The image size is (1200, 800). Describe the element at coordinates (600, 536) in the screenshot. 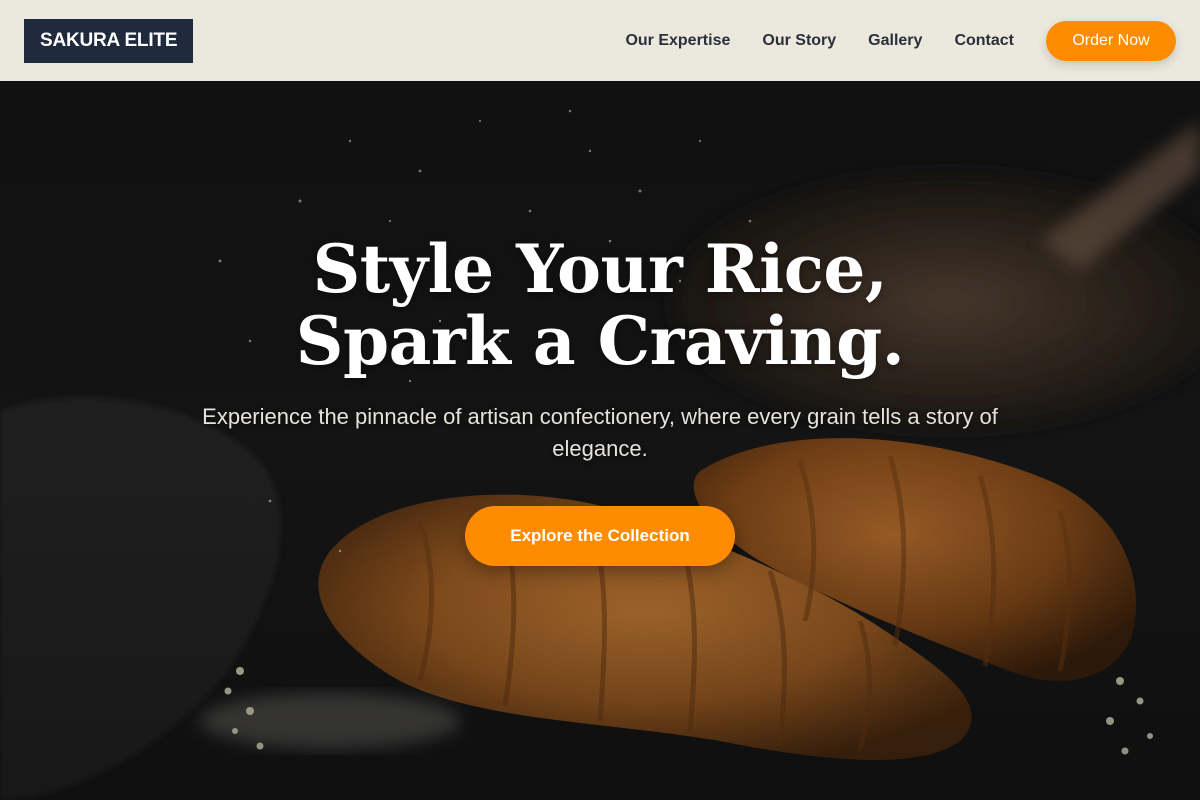

I see `explore-collection-button: Explore the Collection` at that location.